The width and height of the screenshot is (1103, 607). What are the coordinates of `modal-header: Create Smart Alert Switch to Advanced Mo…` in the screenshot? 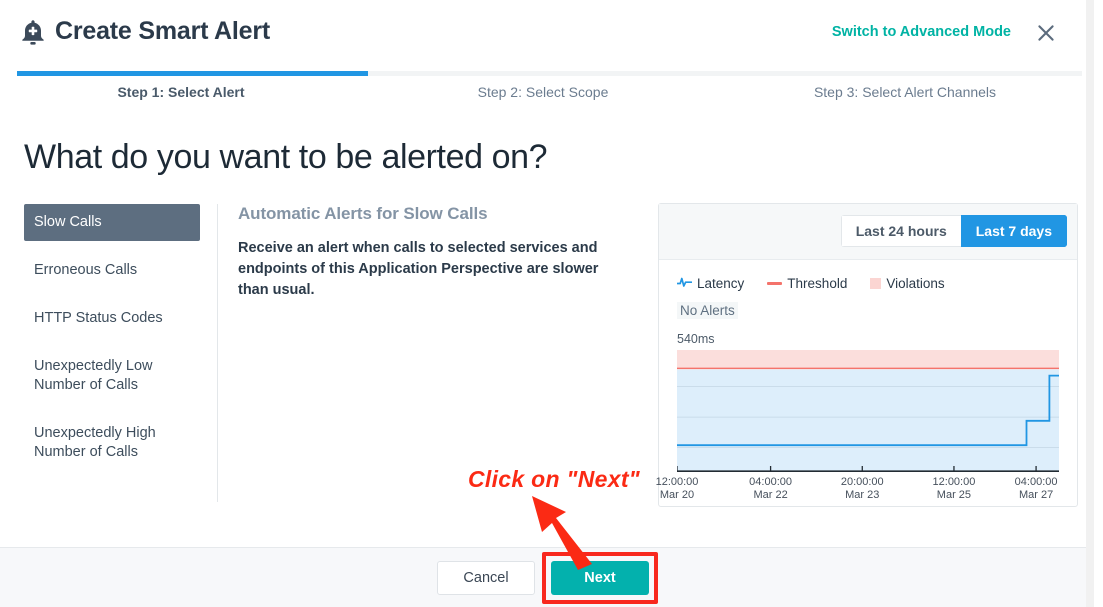 It's located at (543, 34).